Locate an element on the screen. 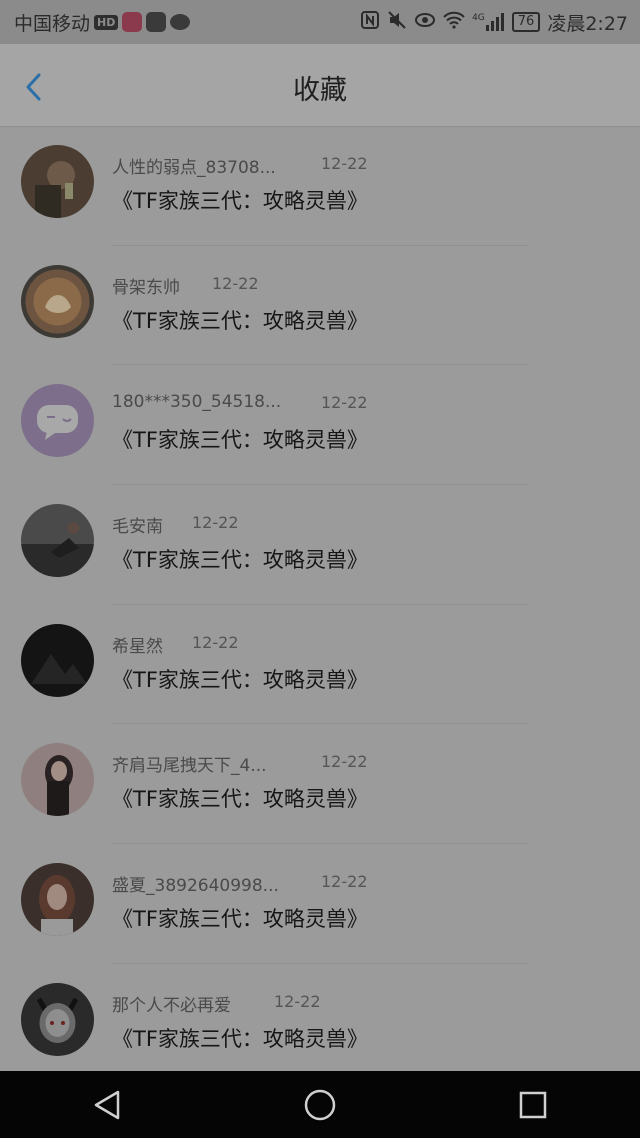  circle-home-icon is located at coordinates (320, 1104).